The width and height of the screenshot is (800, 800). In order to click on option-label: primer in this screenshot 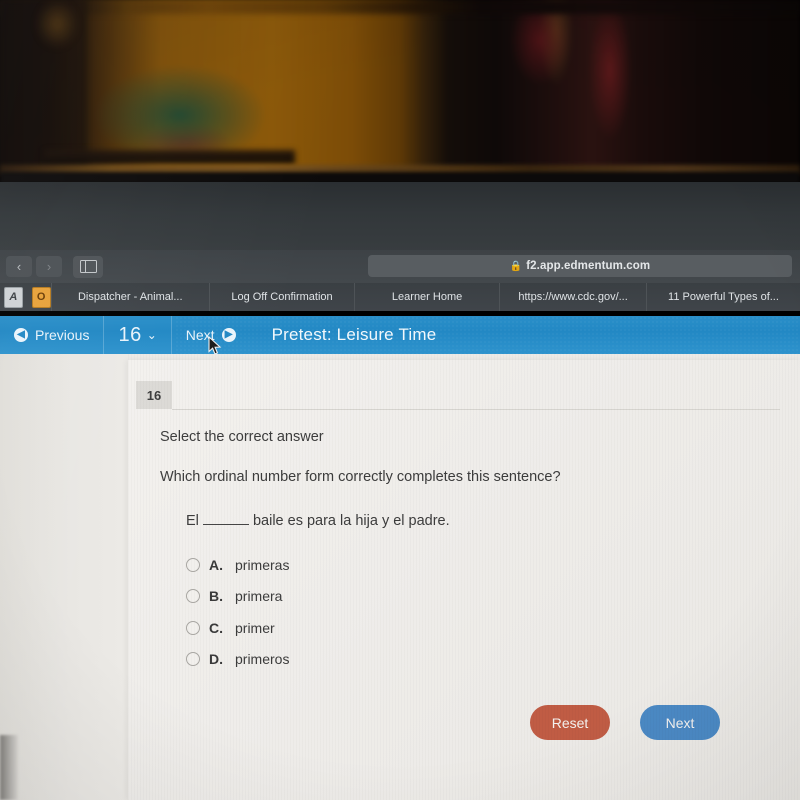, I will do `click(255, 627)`.